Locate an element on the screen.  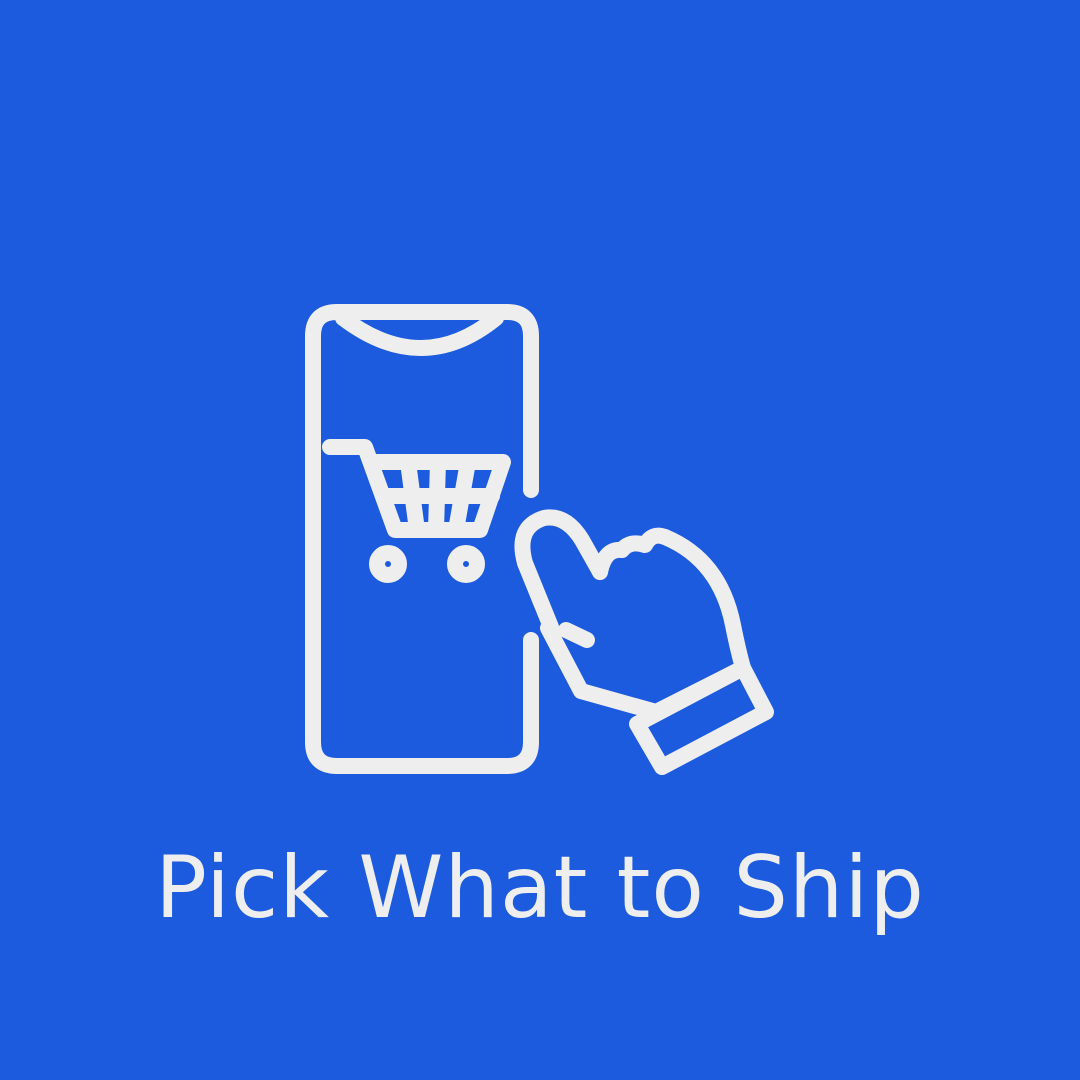
shopping-cart-icon is located at coordinates (416, 511).